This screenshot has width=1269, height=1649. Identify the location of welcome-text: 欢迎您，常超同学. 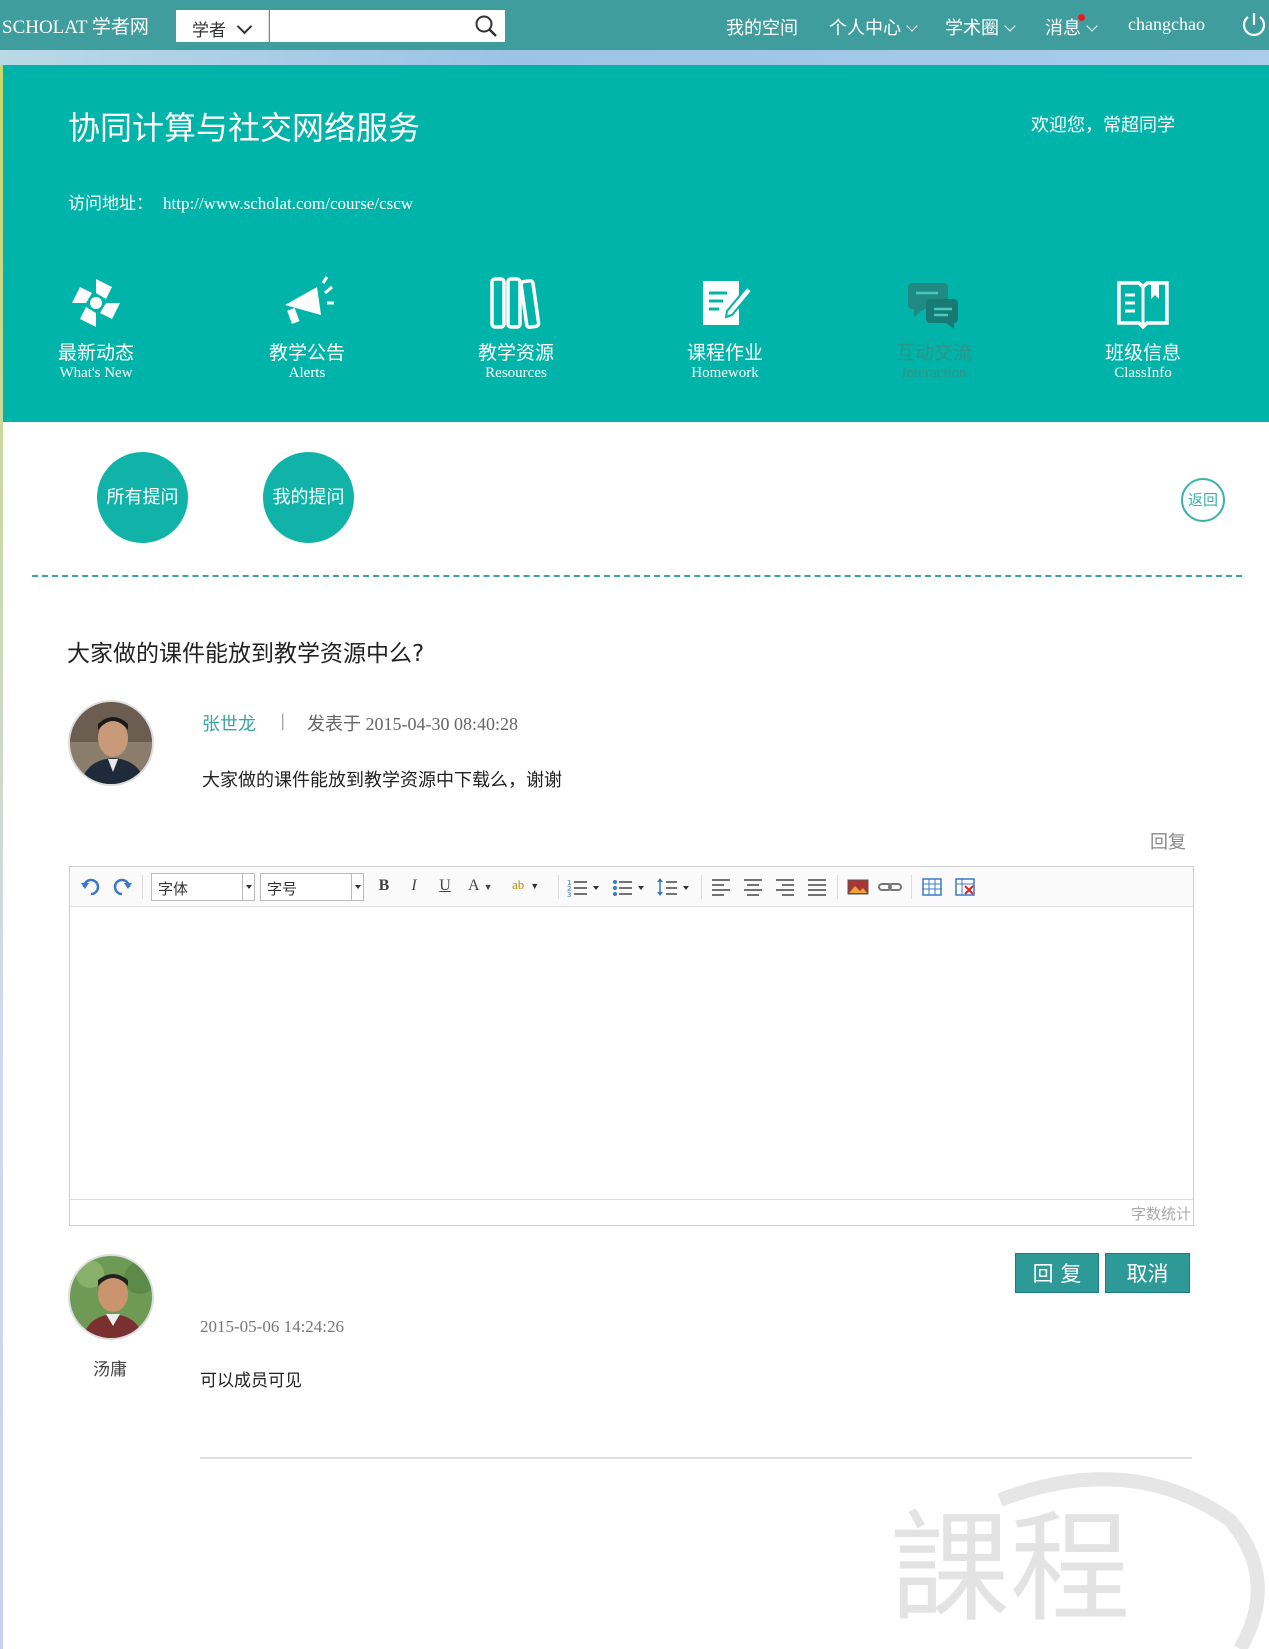
(1103, 125).